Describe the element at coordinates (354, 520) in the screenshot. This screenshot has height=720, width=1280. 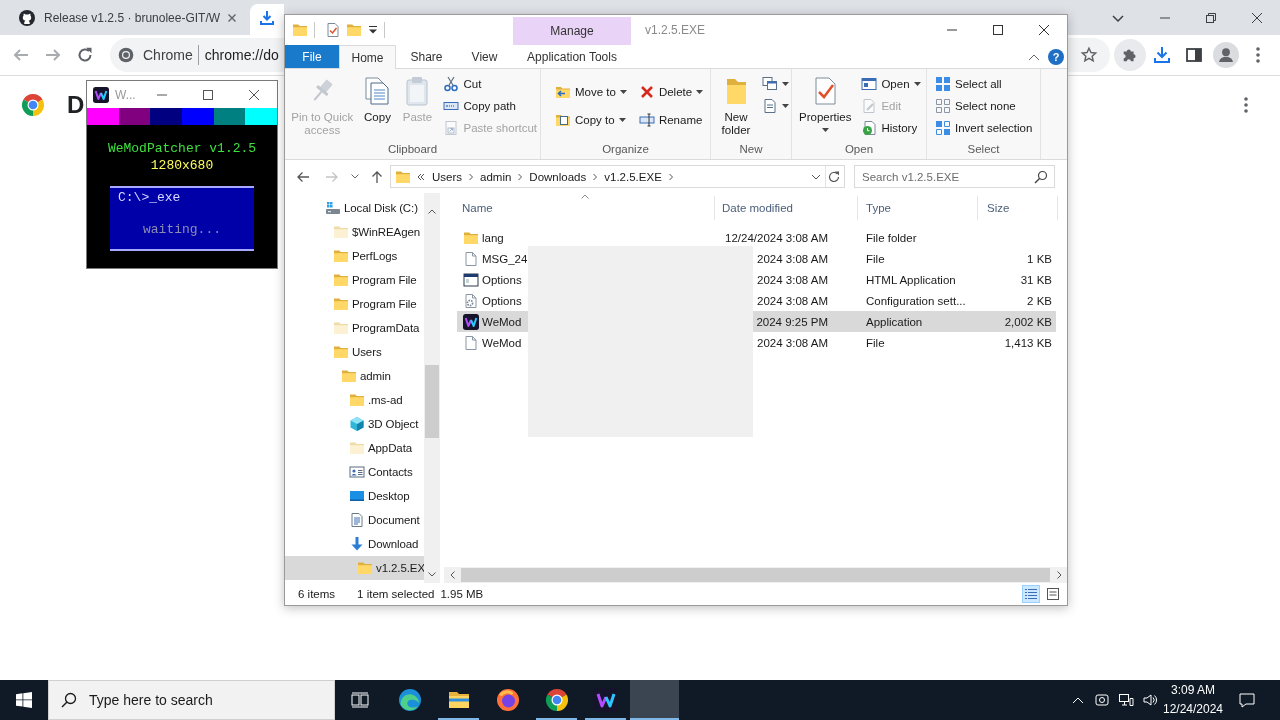
I see `tree-item: Document` at that location.